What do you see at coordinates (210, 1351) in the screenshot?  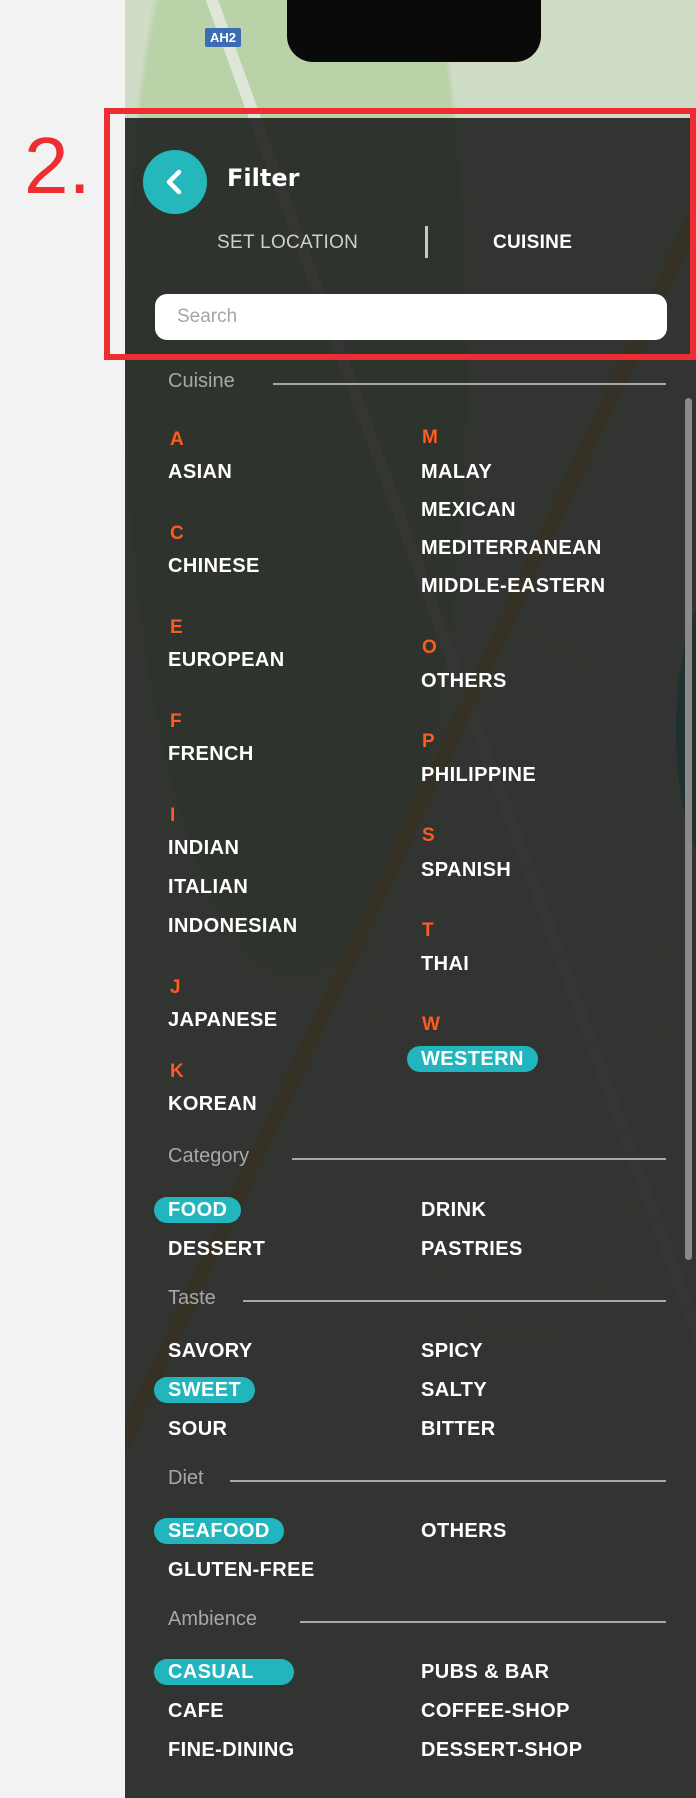 I see `taste-savory: SAVORY` at bounding box center [210, 1351].